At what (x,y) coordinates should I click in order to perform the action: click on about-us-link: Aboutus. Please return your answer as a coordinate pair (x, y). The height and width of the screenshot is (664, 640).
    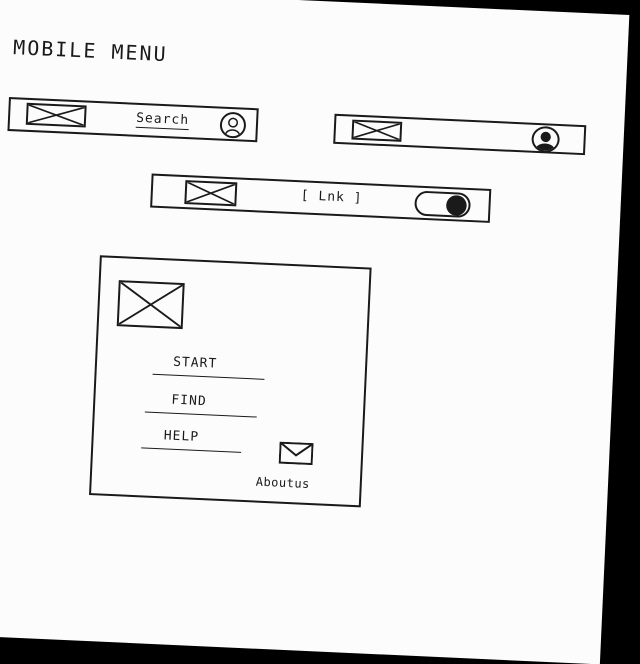
    Looking at the image, I should click on (282, 483).